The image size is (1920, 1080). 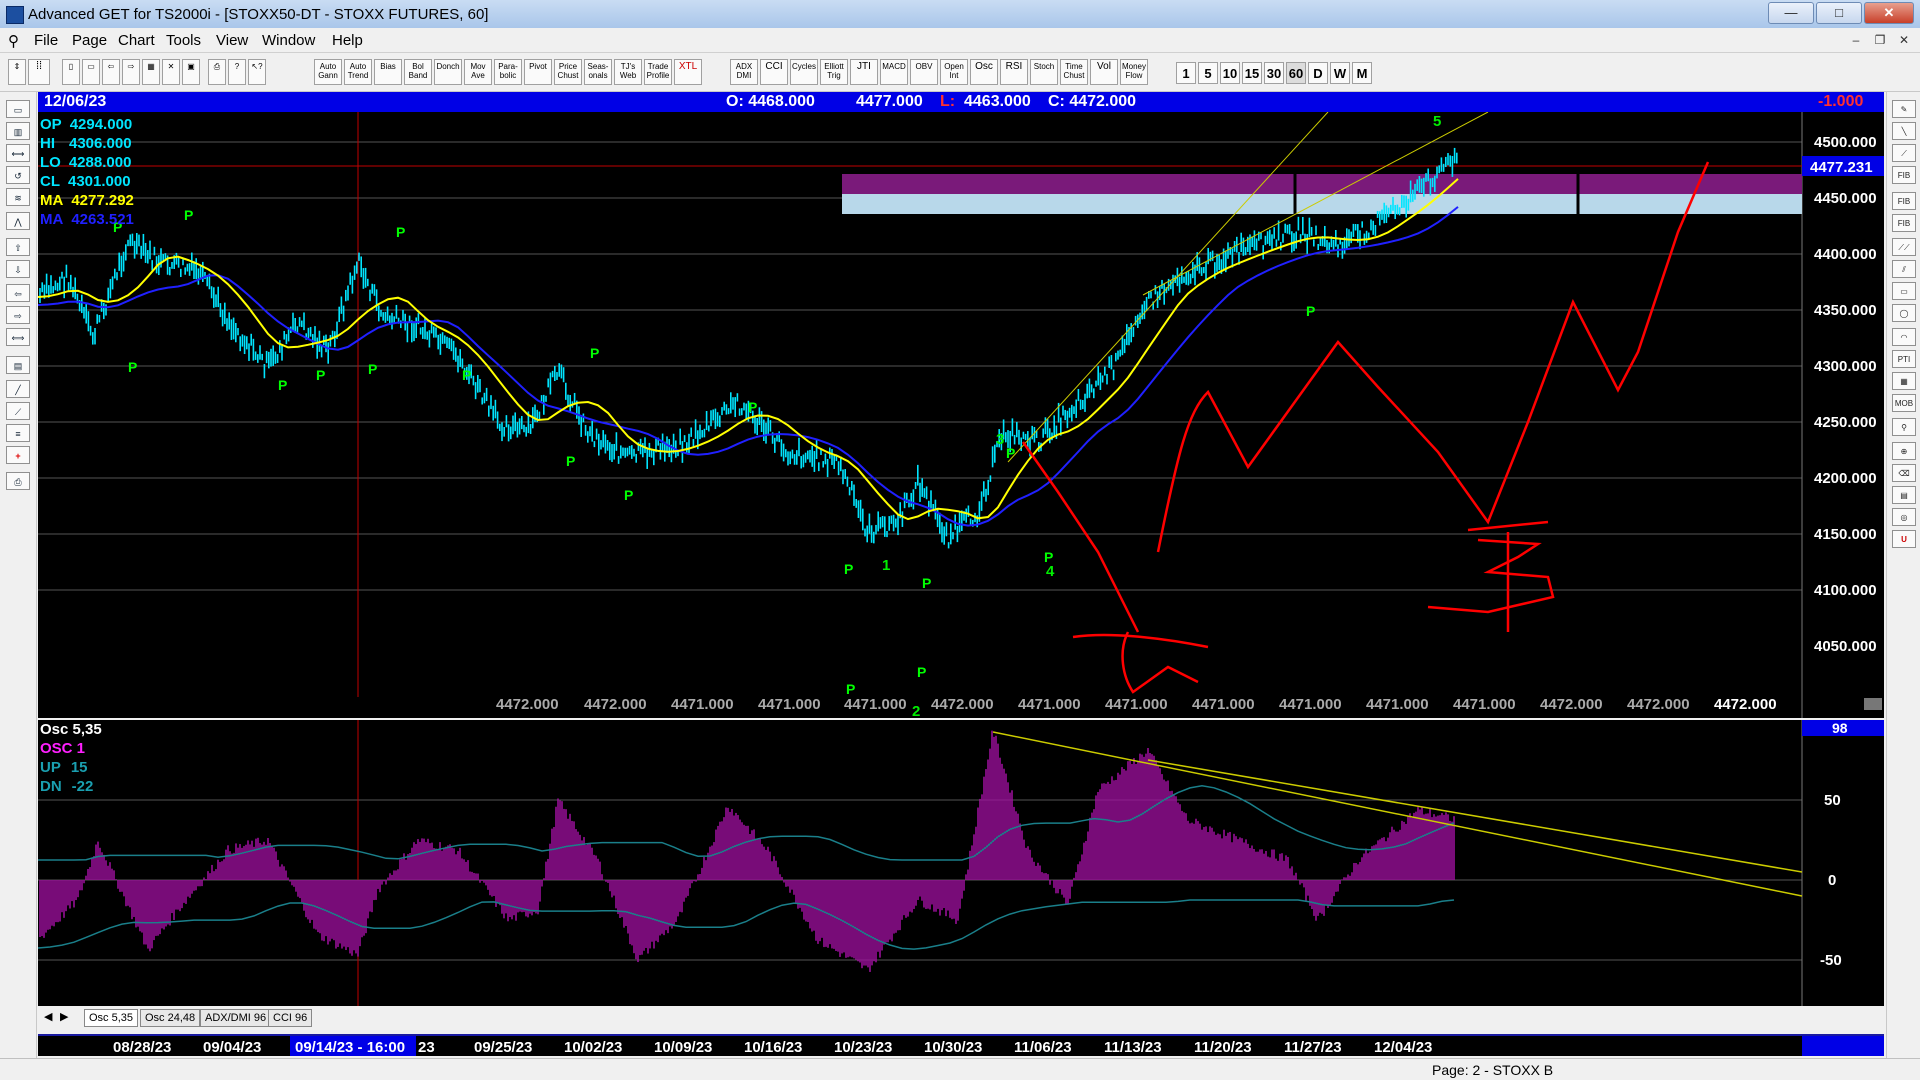 What do you see at coordinates (1791, 13) in the screenshot?
I see `minimize-button: —` at bounding box center [1791, 13].